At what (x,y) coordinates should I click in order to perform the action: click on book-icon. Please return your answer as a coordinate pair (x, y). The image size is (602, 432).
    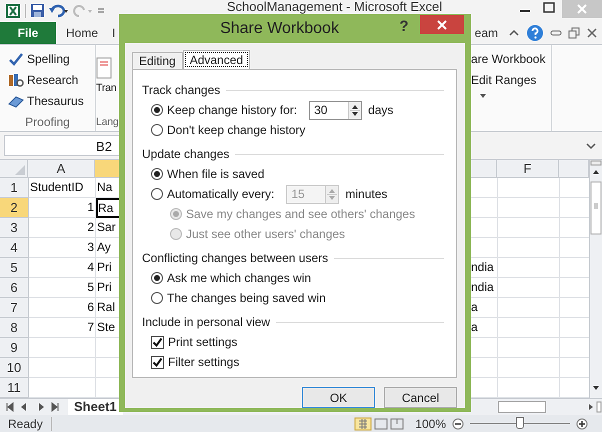
    Looking at the image, I should click on (16, 101).